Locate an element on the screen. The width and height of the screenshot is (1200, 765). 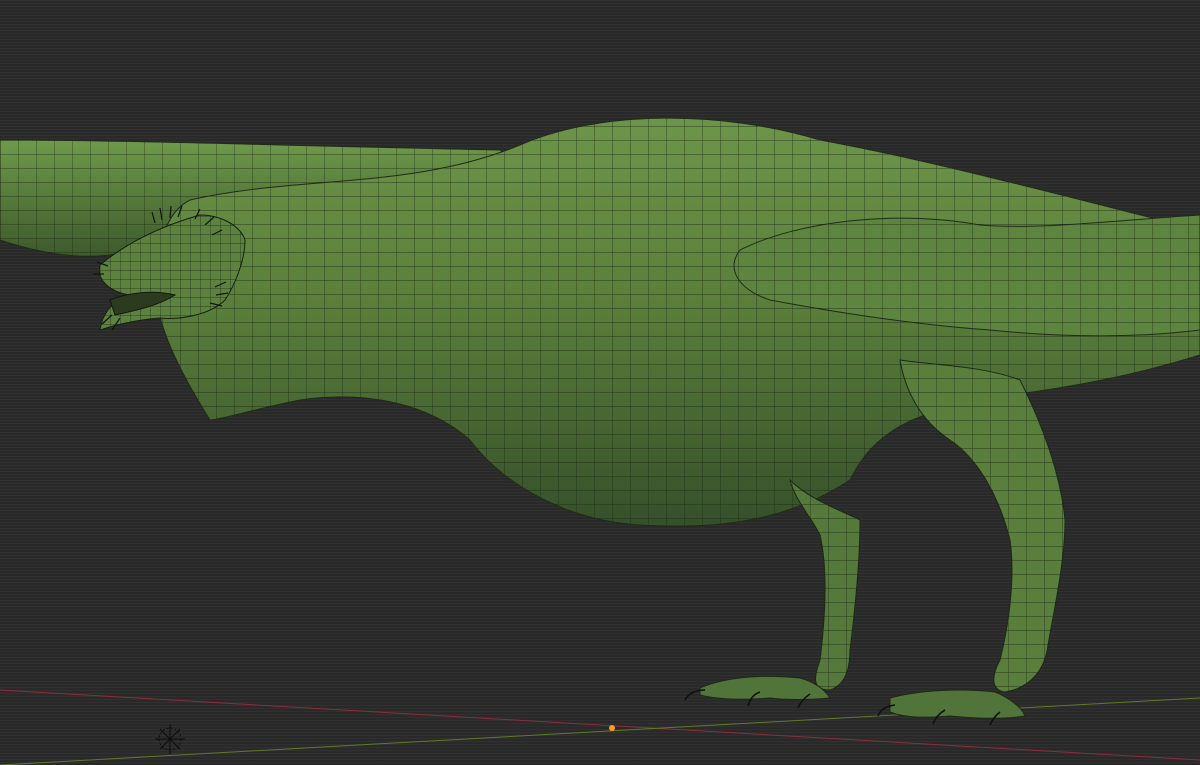
right-leg-wire is located at coordinates (982, 526).